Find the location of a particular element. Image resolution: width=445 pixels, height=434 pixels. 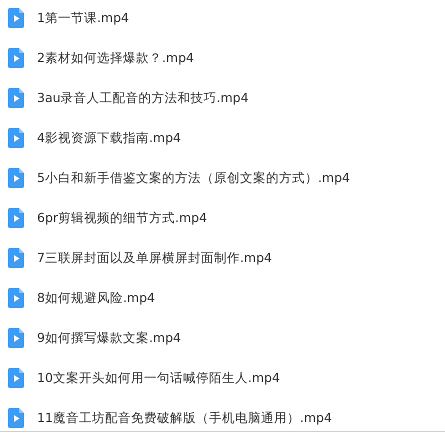

file-name: 11魔音工坊配音免费破解版（手机电脑通用）.mp4 is located at coordinates (184, 418).